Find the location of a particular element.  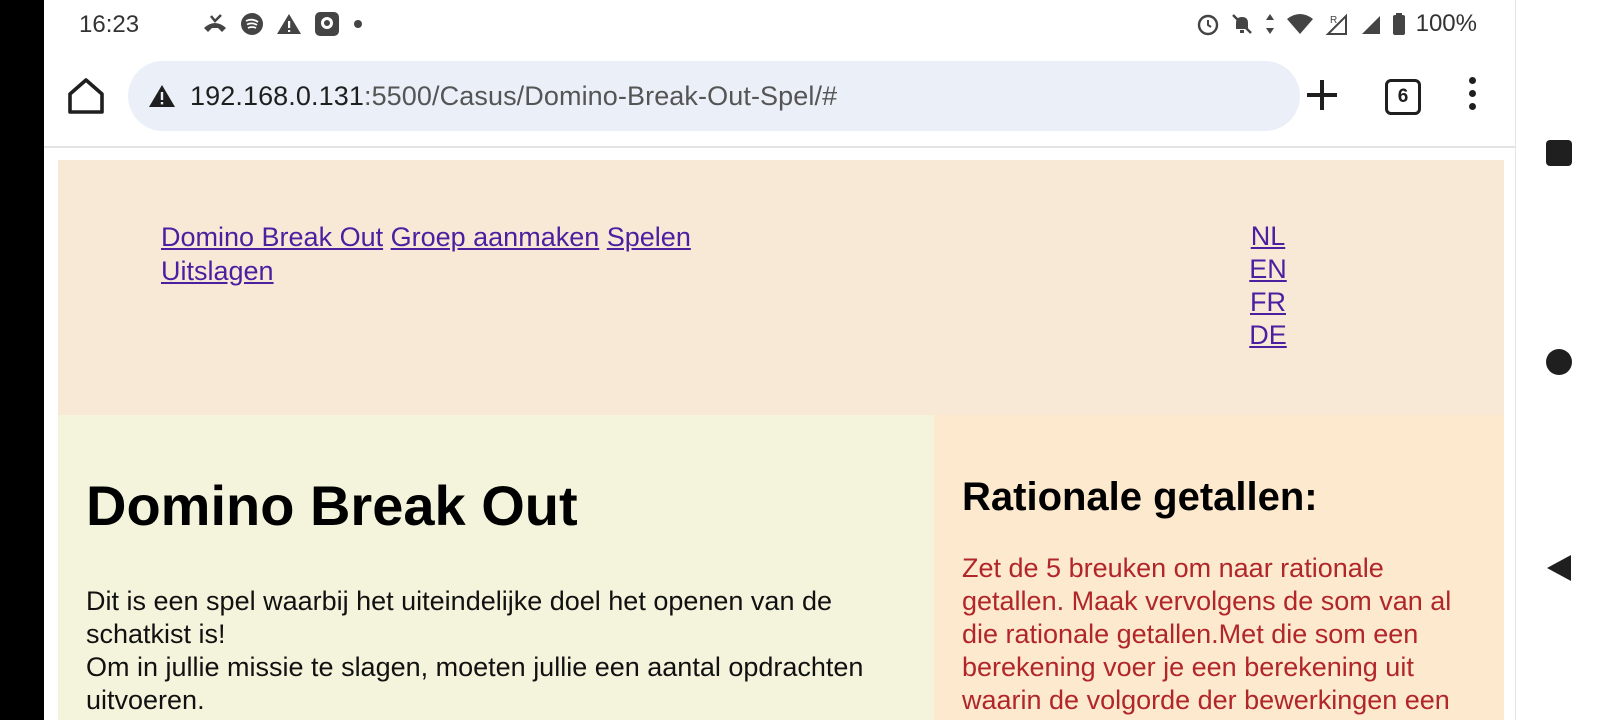

status-time: 16:23 is located at coordinates (109, 24).